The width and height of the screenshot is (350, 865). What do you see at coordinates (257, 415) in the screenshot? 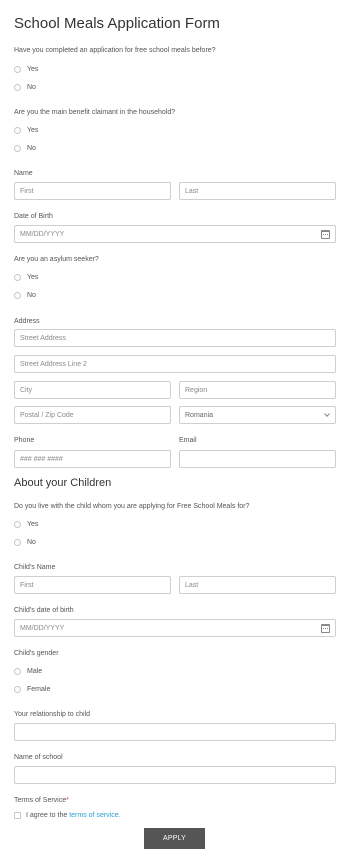
I see `country-select: Romania` at bounding box center [257, 415].